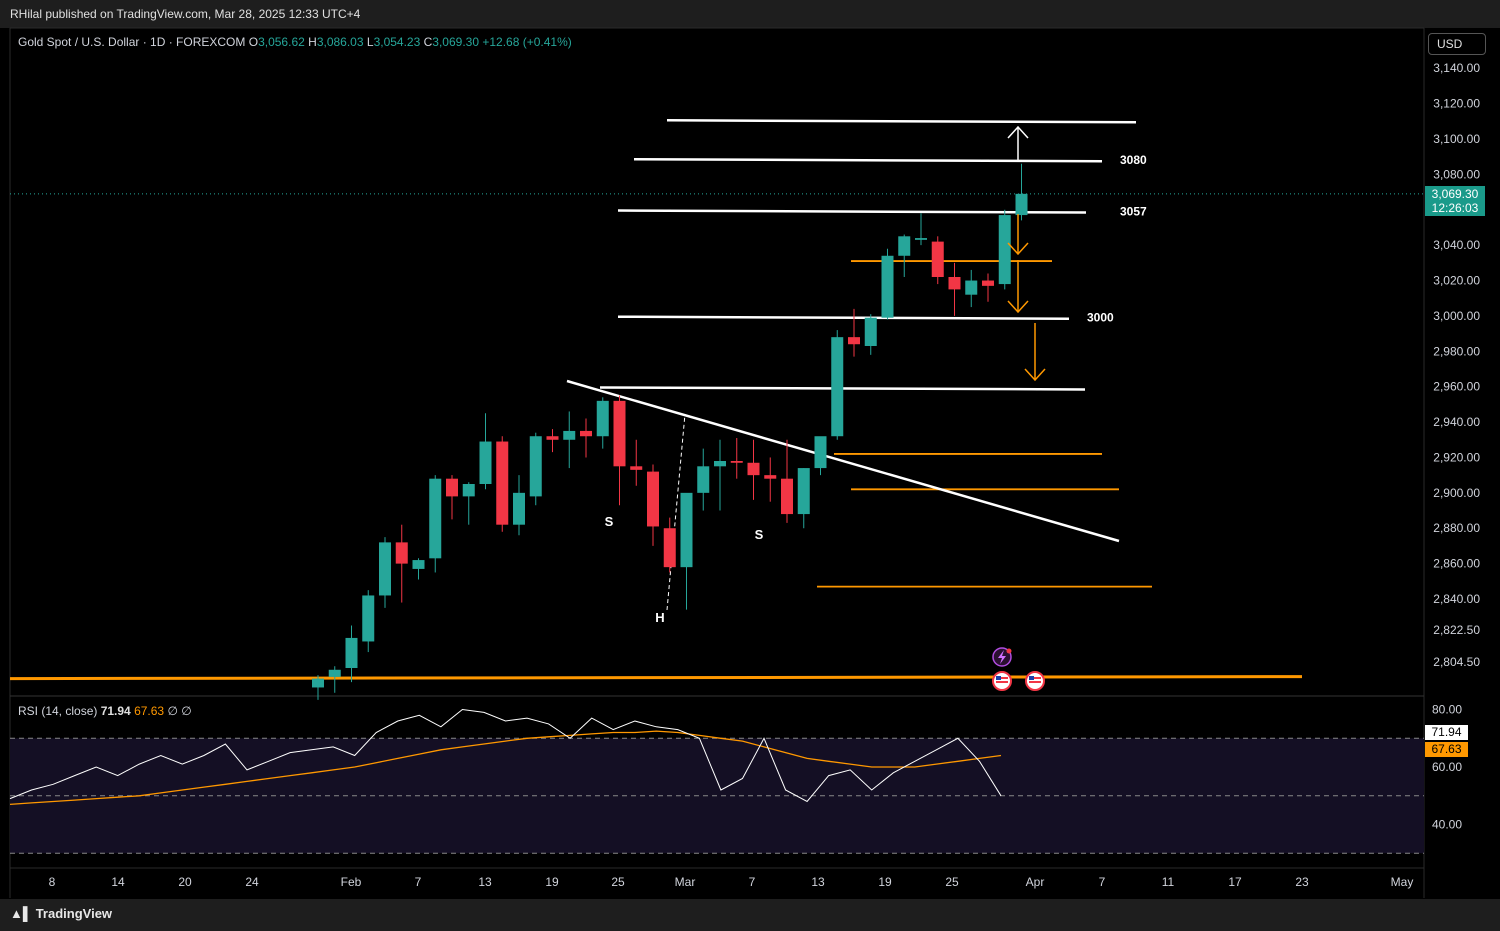 The width and height of the screenshot is (1500, 931). I want to click on time-tick-label: Feb, so click(351, 882).